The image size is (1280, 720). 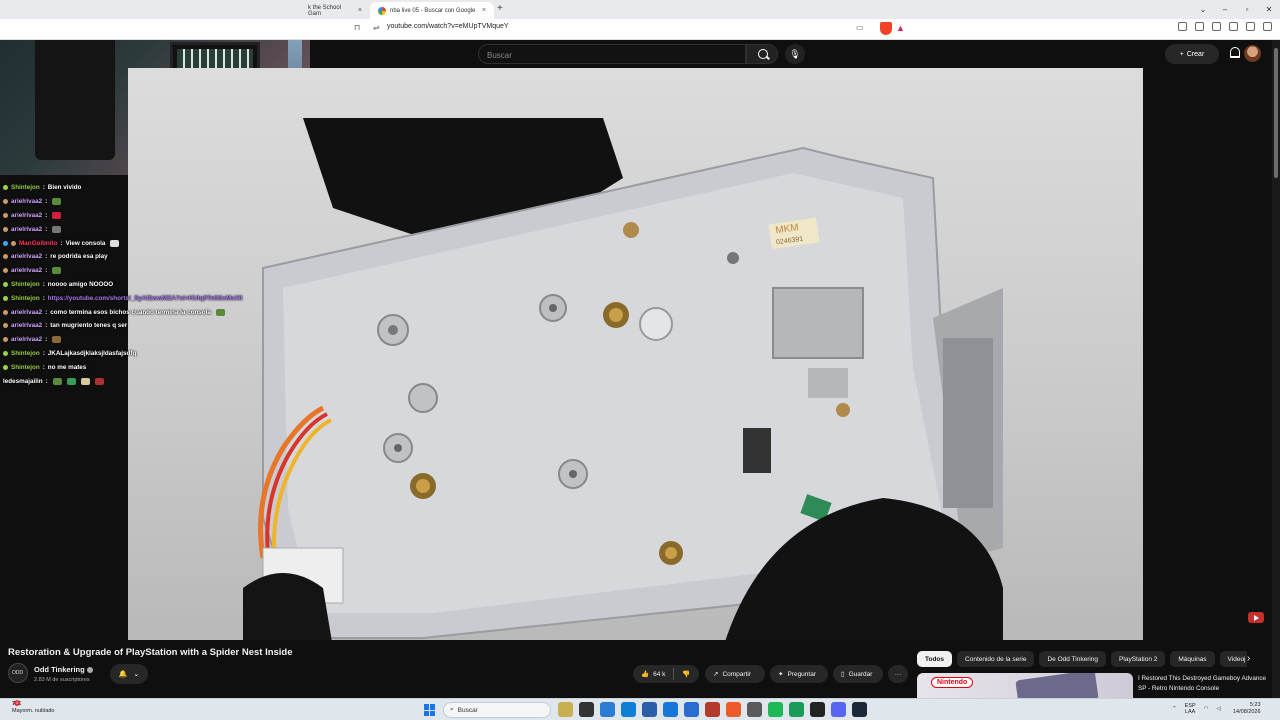 I want to click on bell-icon, so click(x=1235, y=52).